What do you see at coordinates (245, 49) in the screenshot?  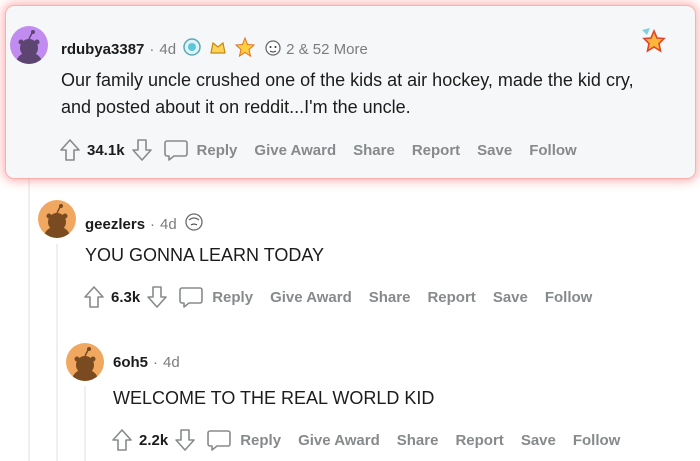 I see `starstruck-award-icon` at bounding box center [245, 49].